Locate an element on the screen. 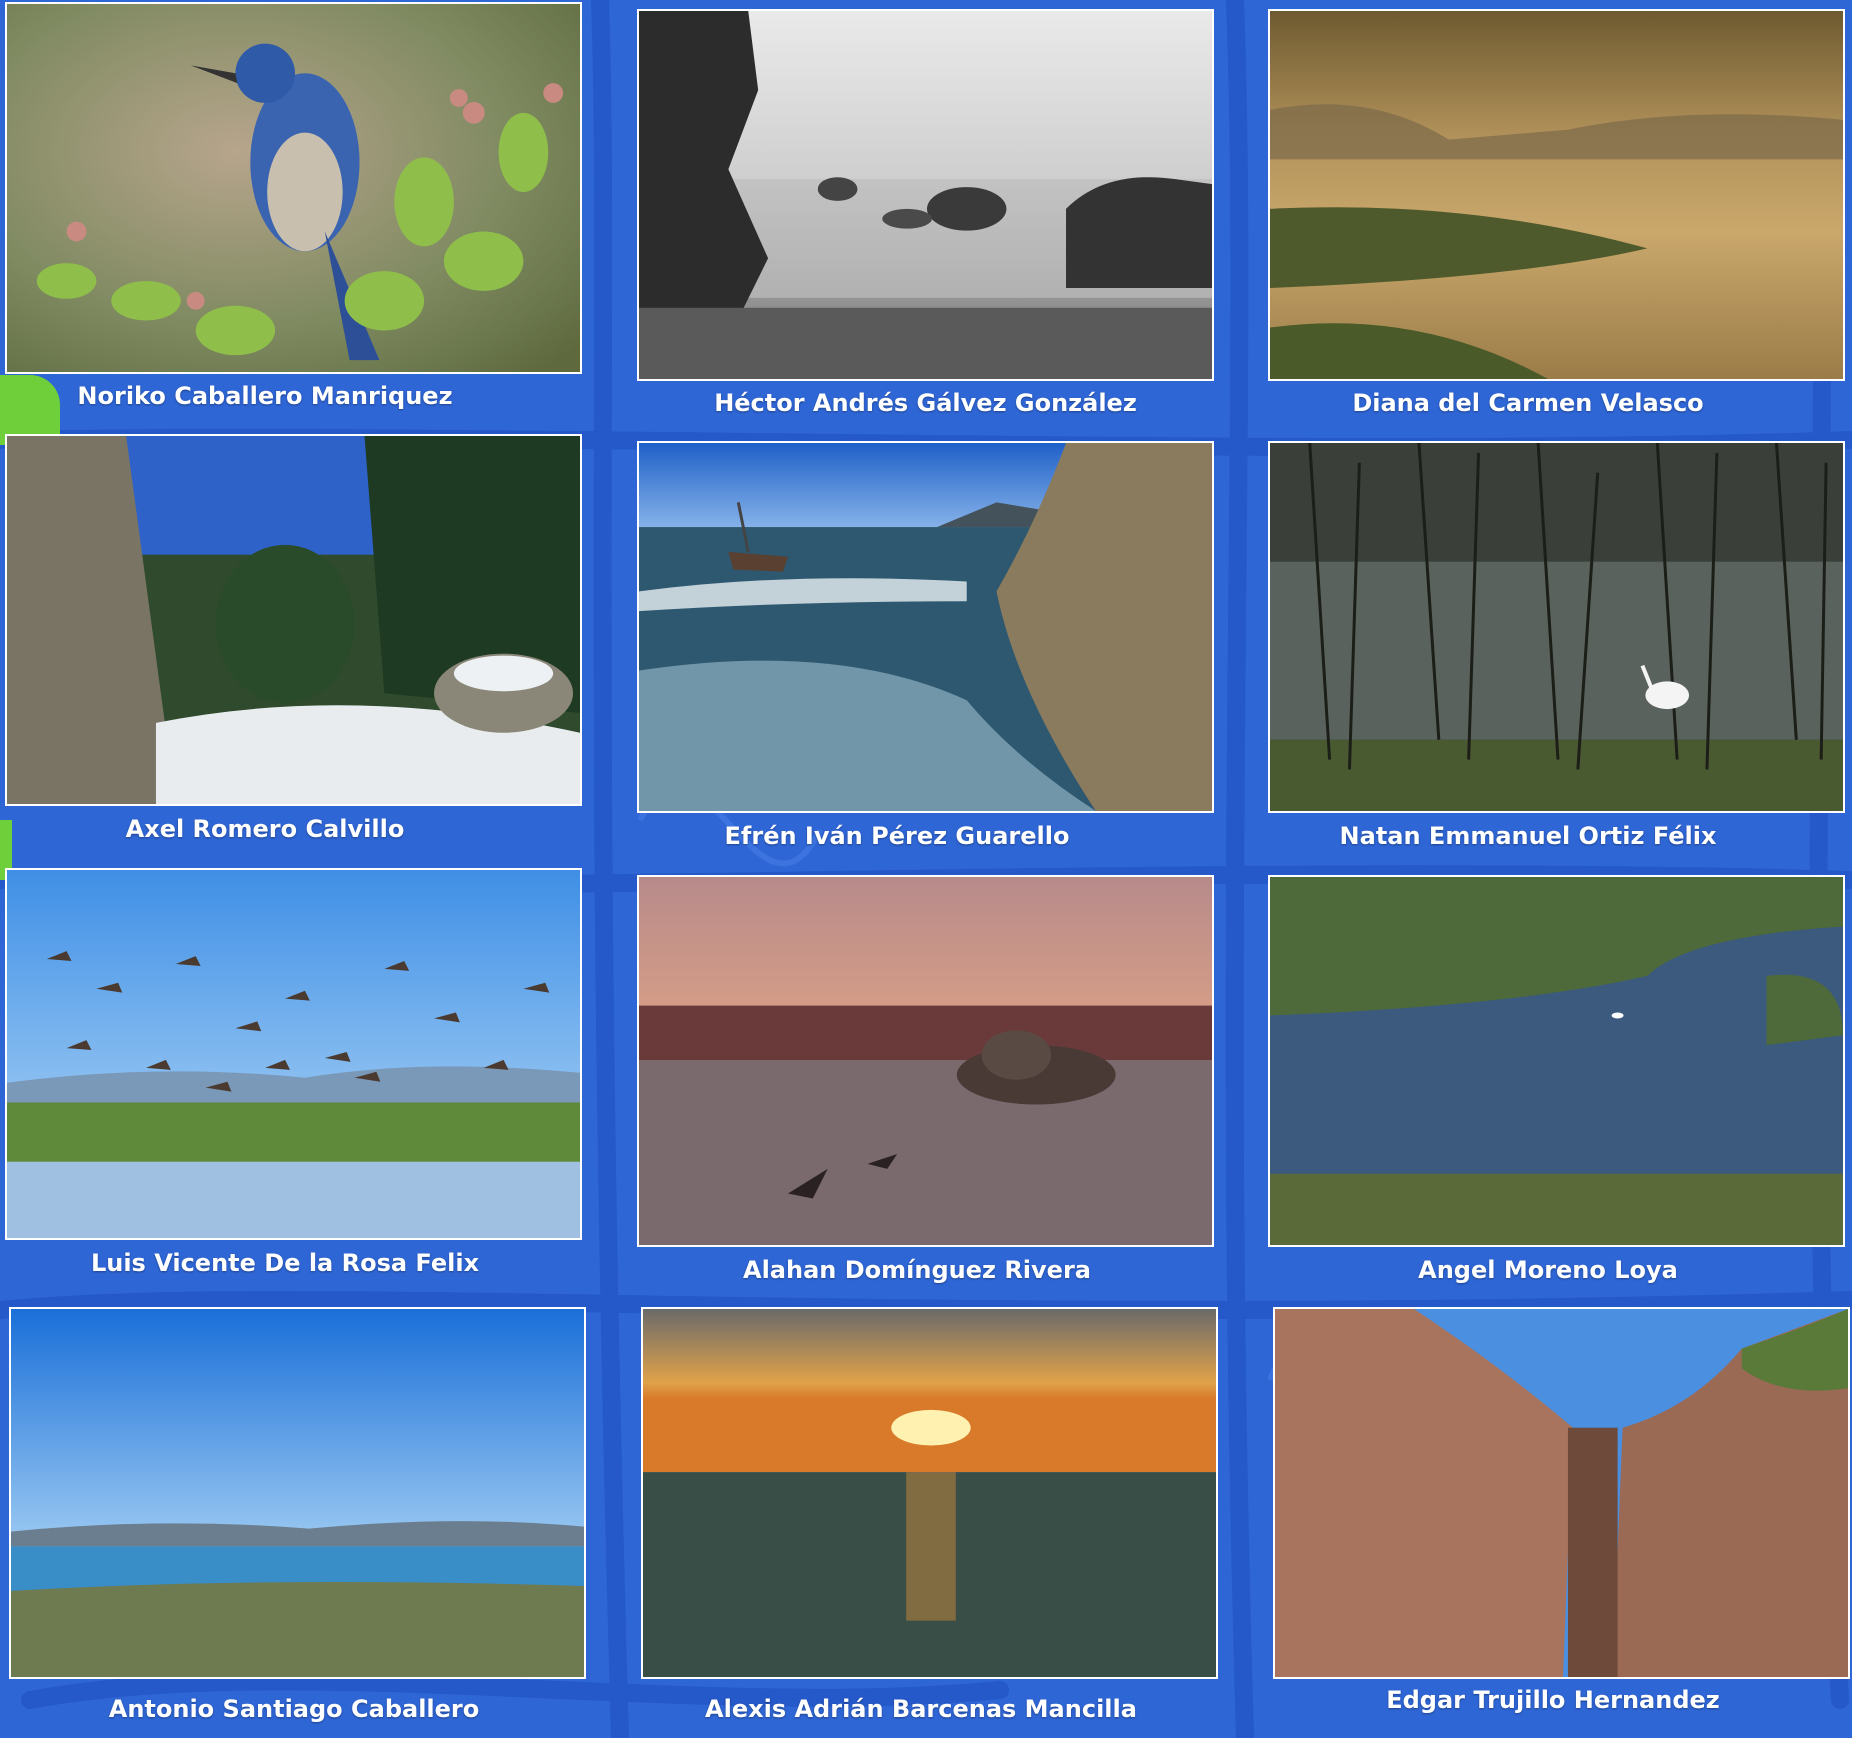  boulders-pines-image is located at coordinates (293, 620).